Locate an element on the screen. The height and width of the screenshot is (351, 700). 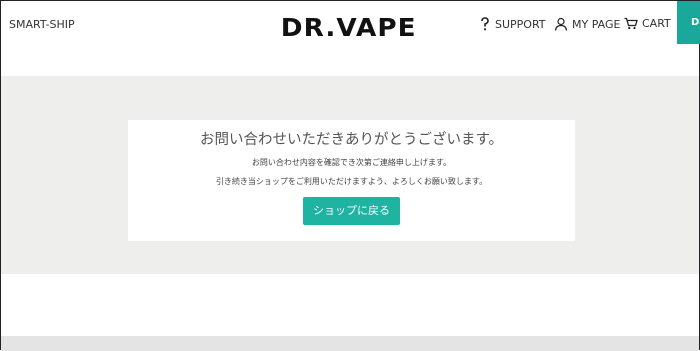
continue-message: 引き続き当ショップをご利用いただけますよう、よろしくお願い致します。 is located at coordinates (351, 181).